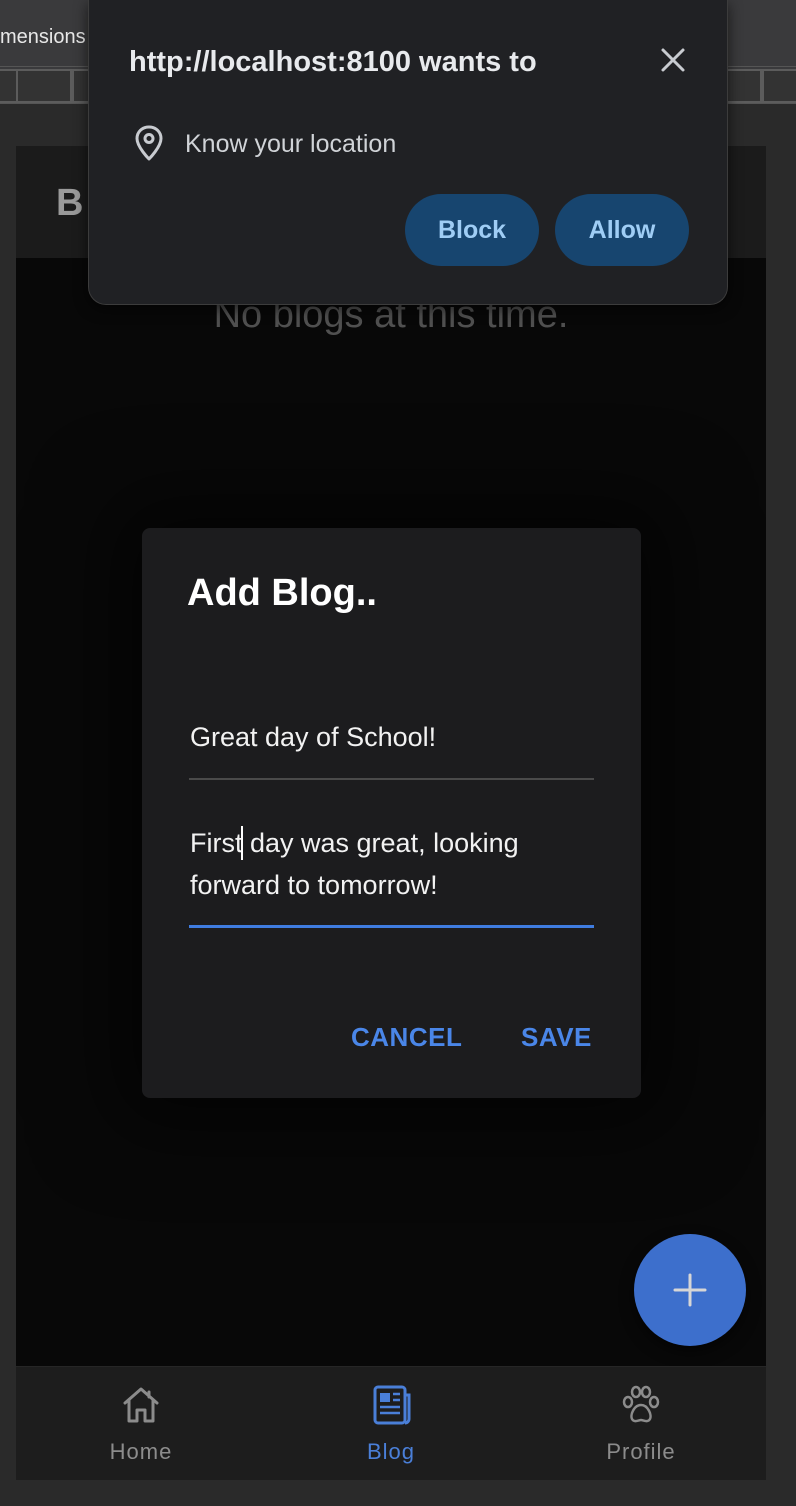  What do you see at coordinates (141, 1423) in the screenshot?
I see `tab-home: Home` at bounding box center [141, 1423].